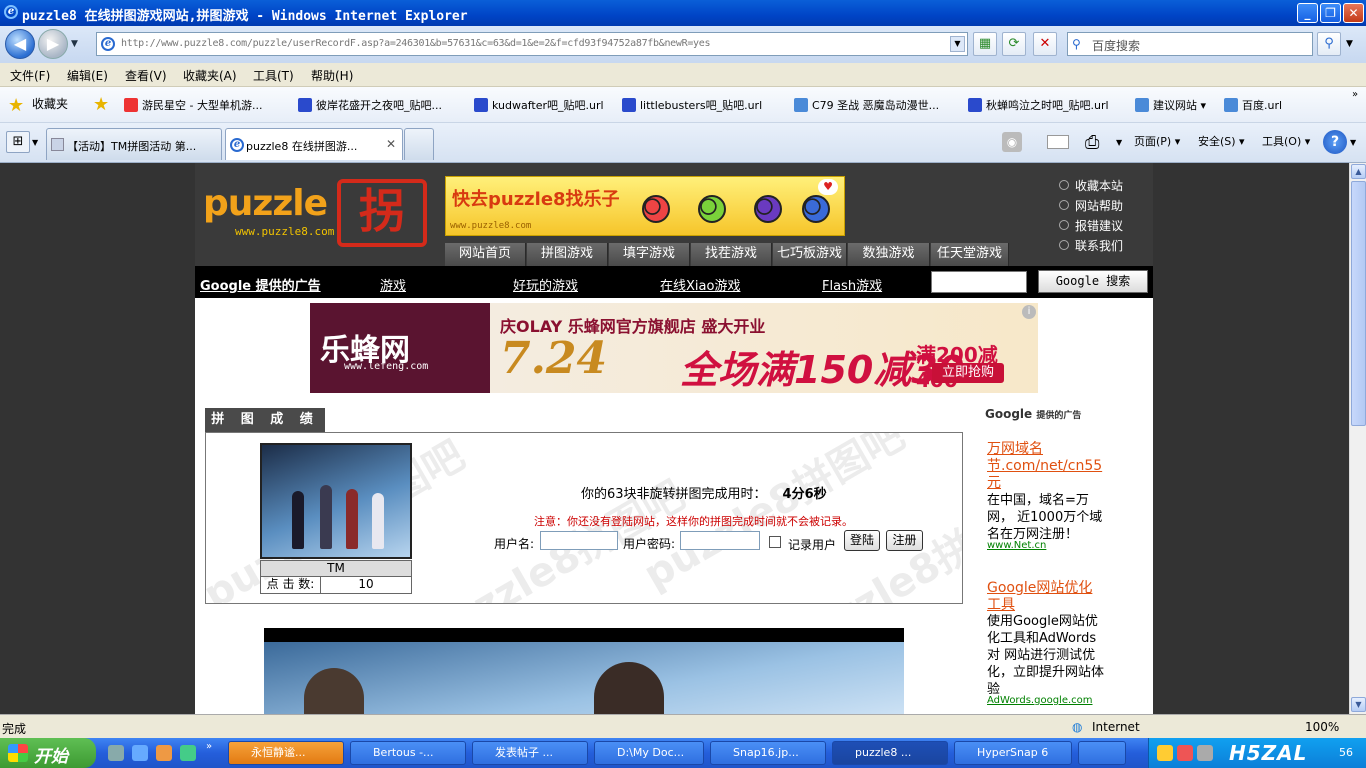 The width and height of the screenshot is (1366, 768). Describe the element at coordinates (419, 144) in the screenshot. I see `new-tab-button` at that location.